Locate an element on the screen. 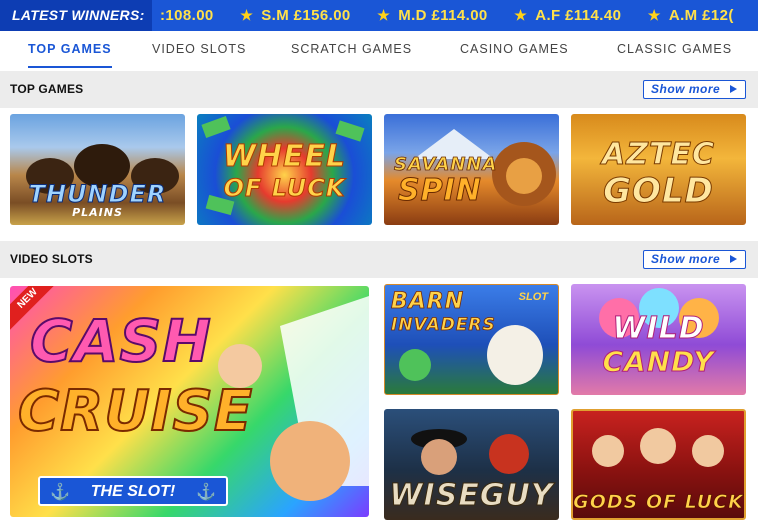  game-tile-wheel-of-luck: WHEEL OF LUCK is located at coordinates (284, 169).